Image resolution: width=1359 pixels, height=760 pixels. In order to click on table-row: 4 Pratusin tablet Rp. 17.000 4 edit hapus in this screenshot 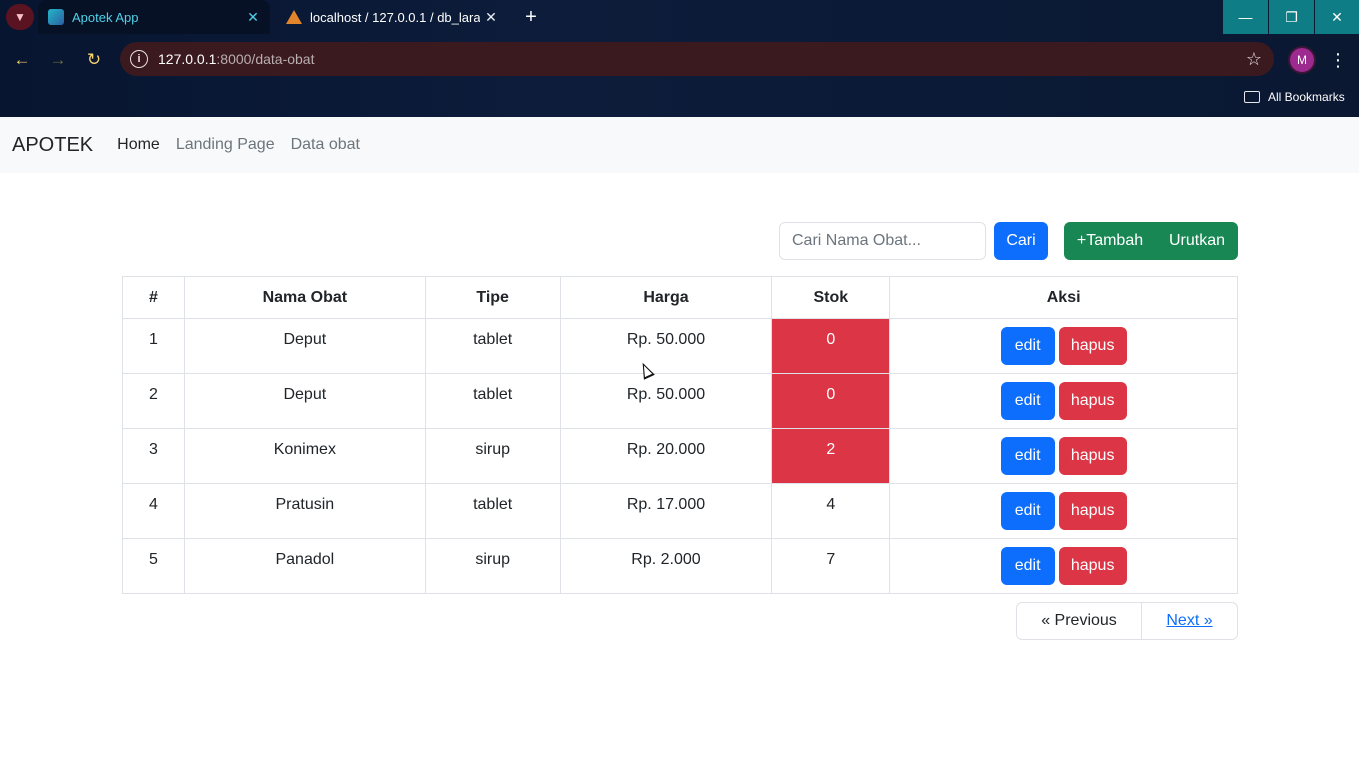, I will do `click(680, 511)`.